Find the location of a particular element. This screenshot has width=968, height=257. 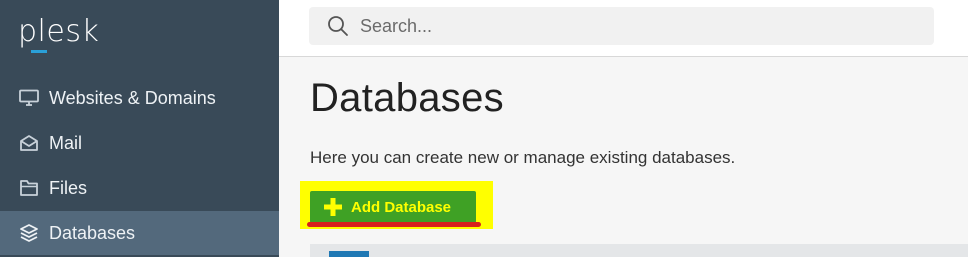

database-list-icon is located at coordinates (349, 254).